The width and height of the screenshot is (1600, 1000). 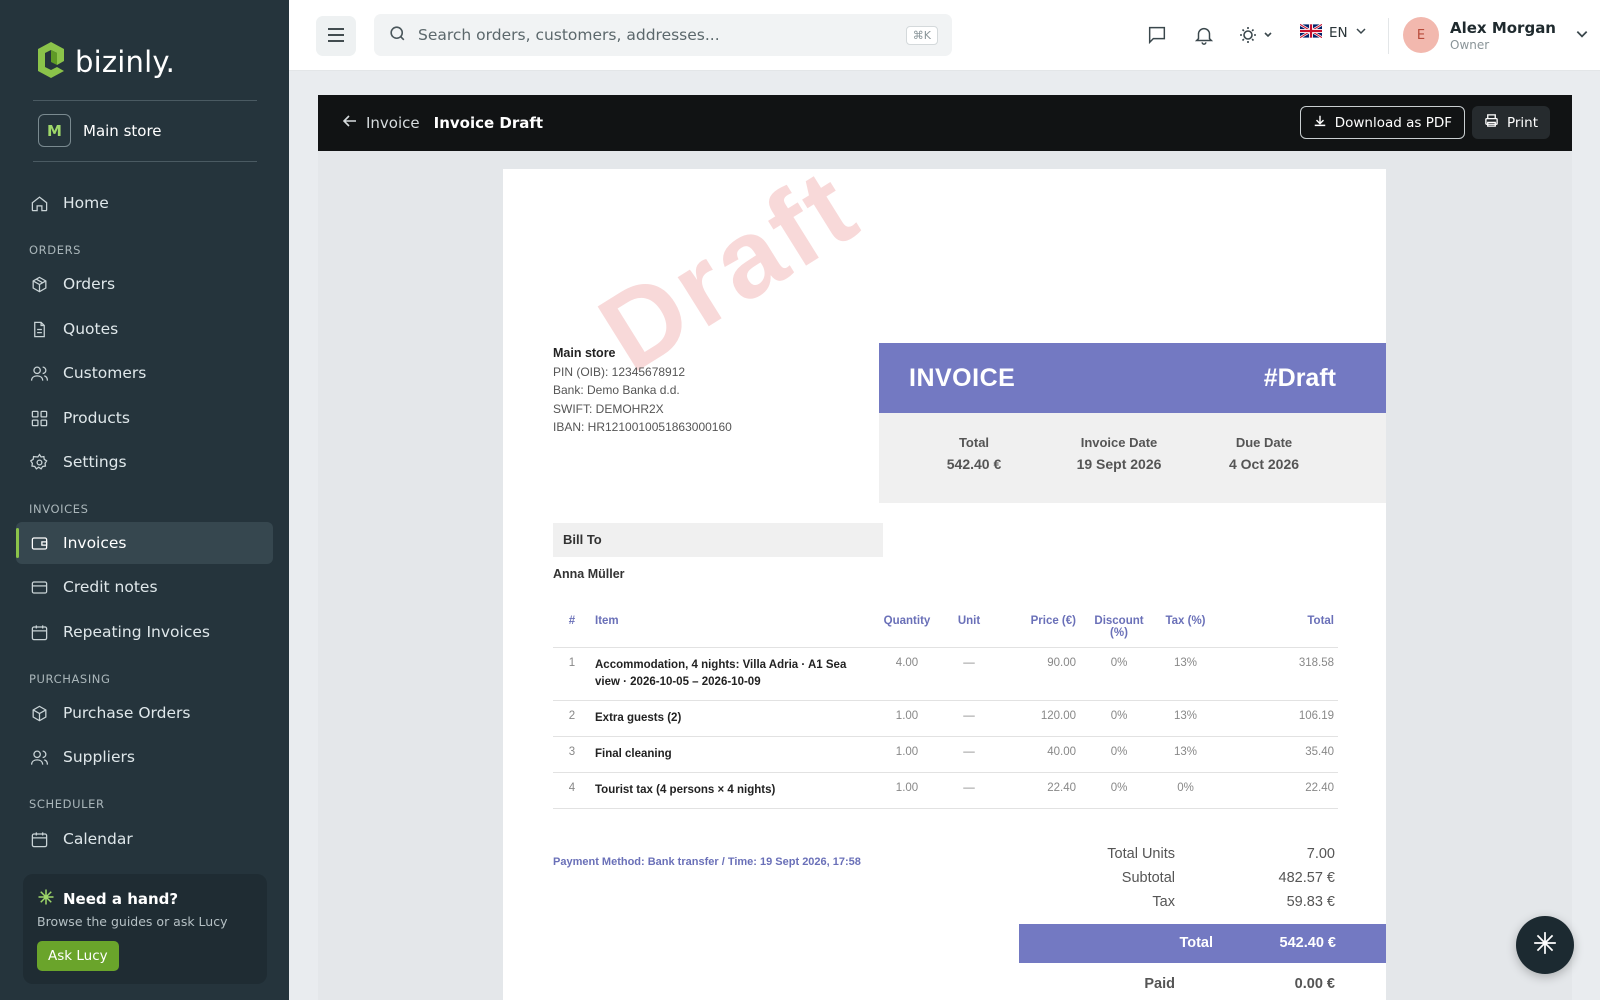 I want to click on download-label: Download as PDF, so click(x=1393, y=122).